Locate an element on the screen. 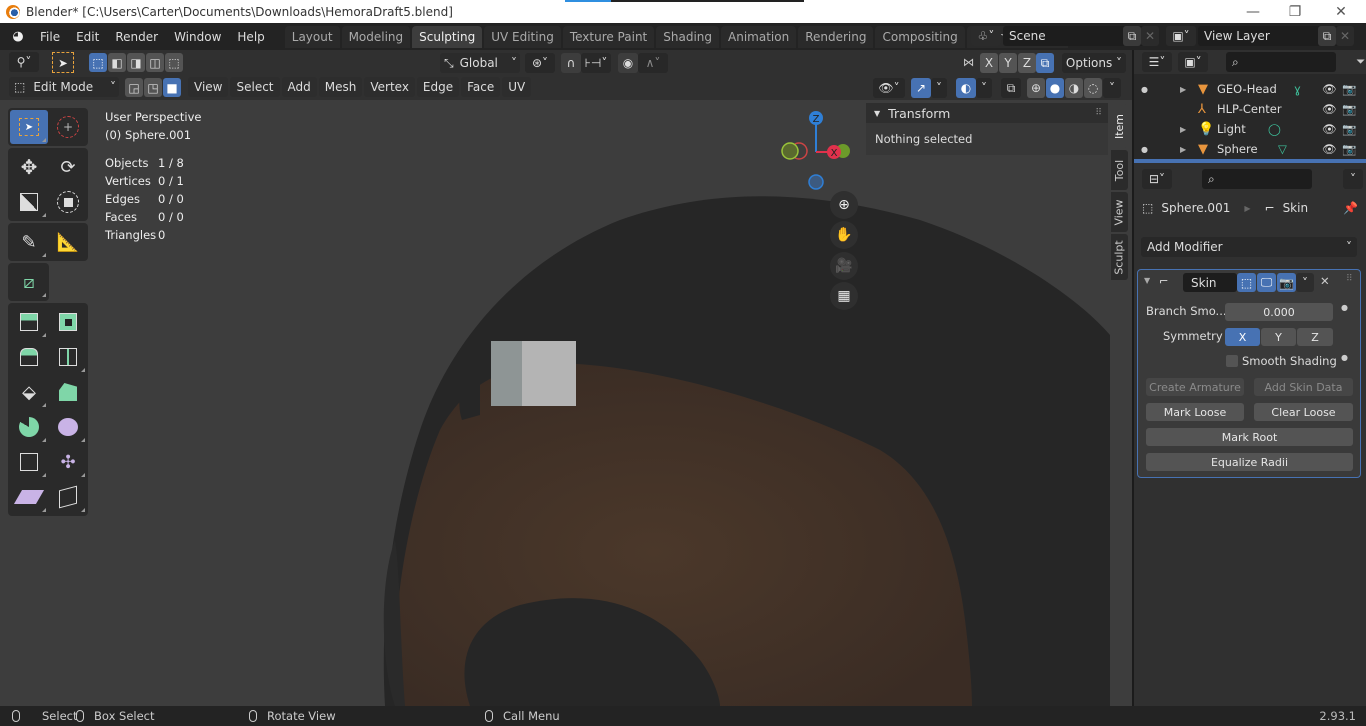 Image resolution: width=1366 pixels, height=726 pixels. menu-edit: Edit is located at coordinates (87, 37).